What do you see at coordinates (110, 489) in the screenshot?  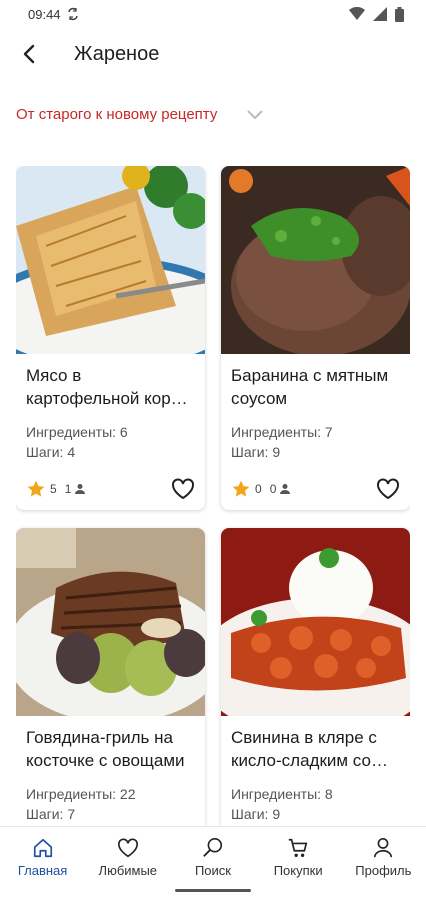 I see `card-footer: 5 1` at bounding box center [110, 489].